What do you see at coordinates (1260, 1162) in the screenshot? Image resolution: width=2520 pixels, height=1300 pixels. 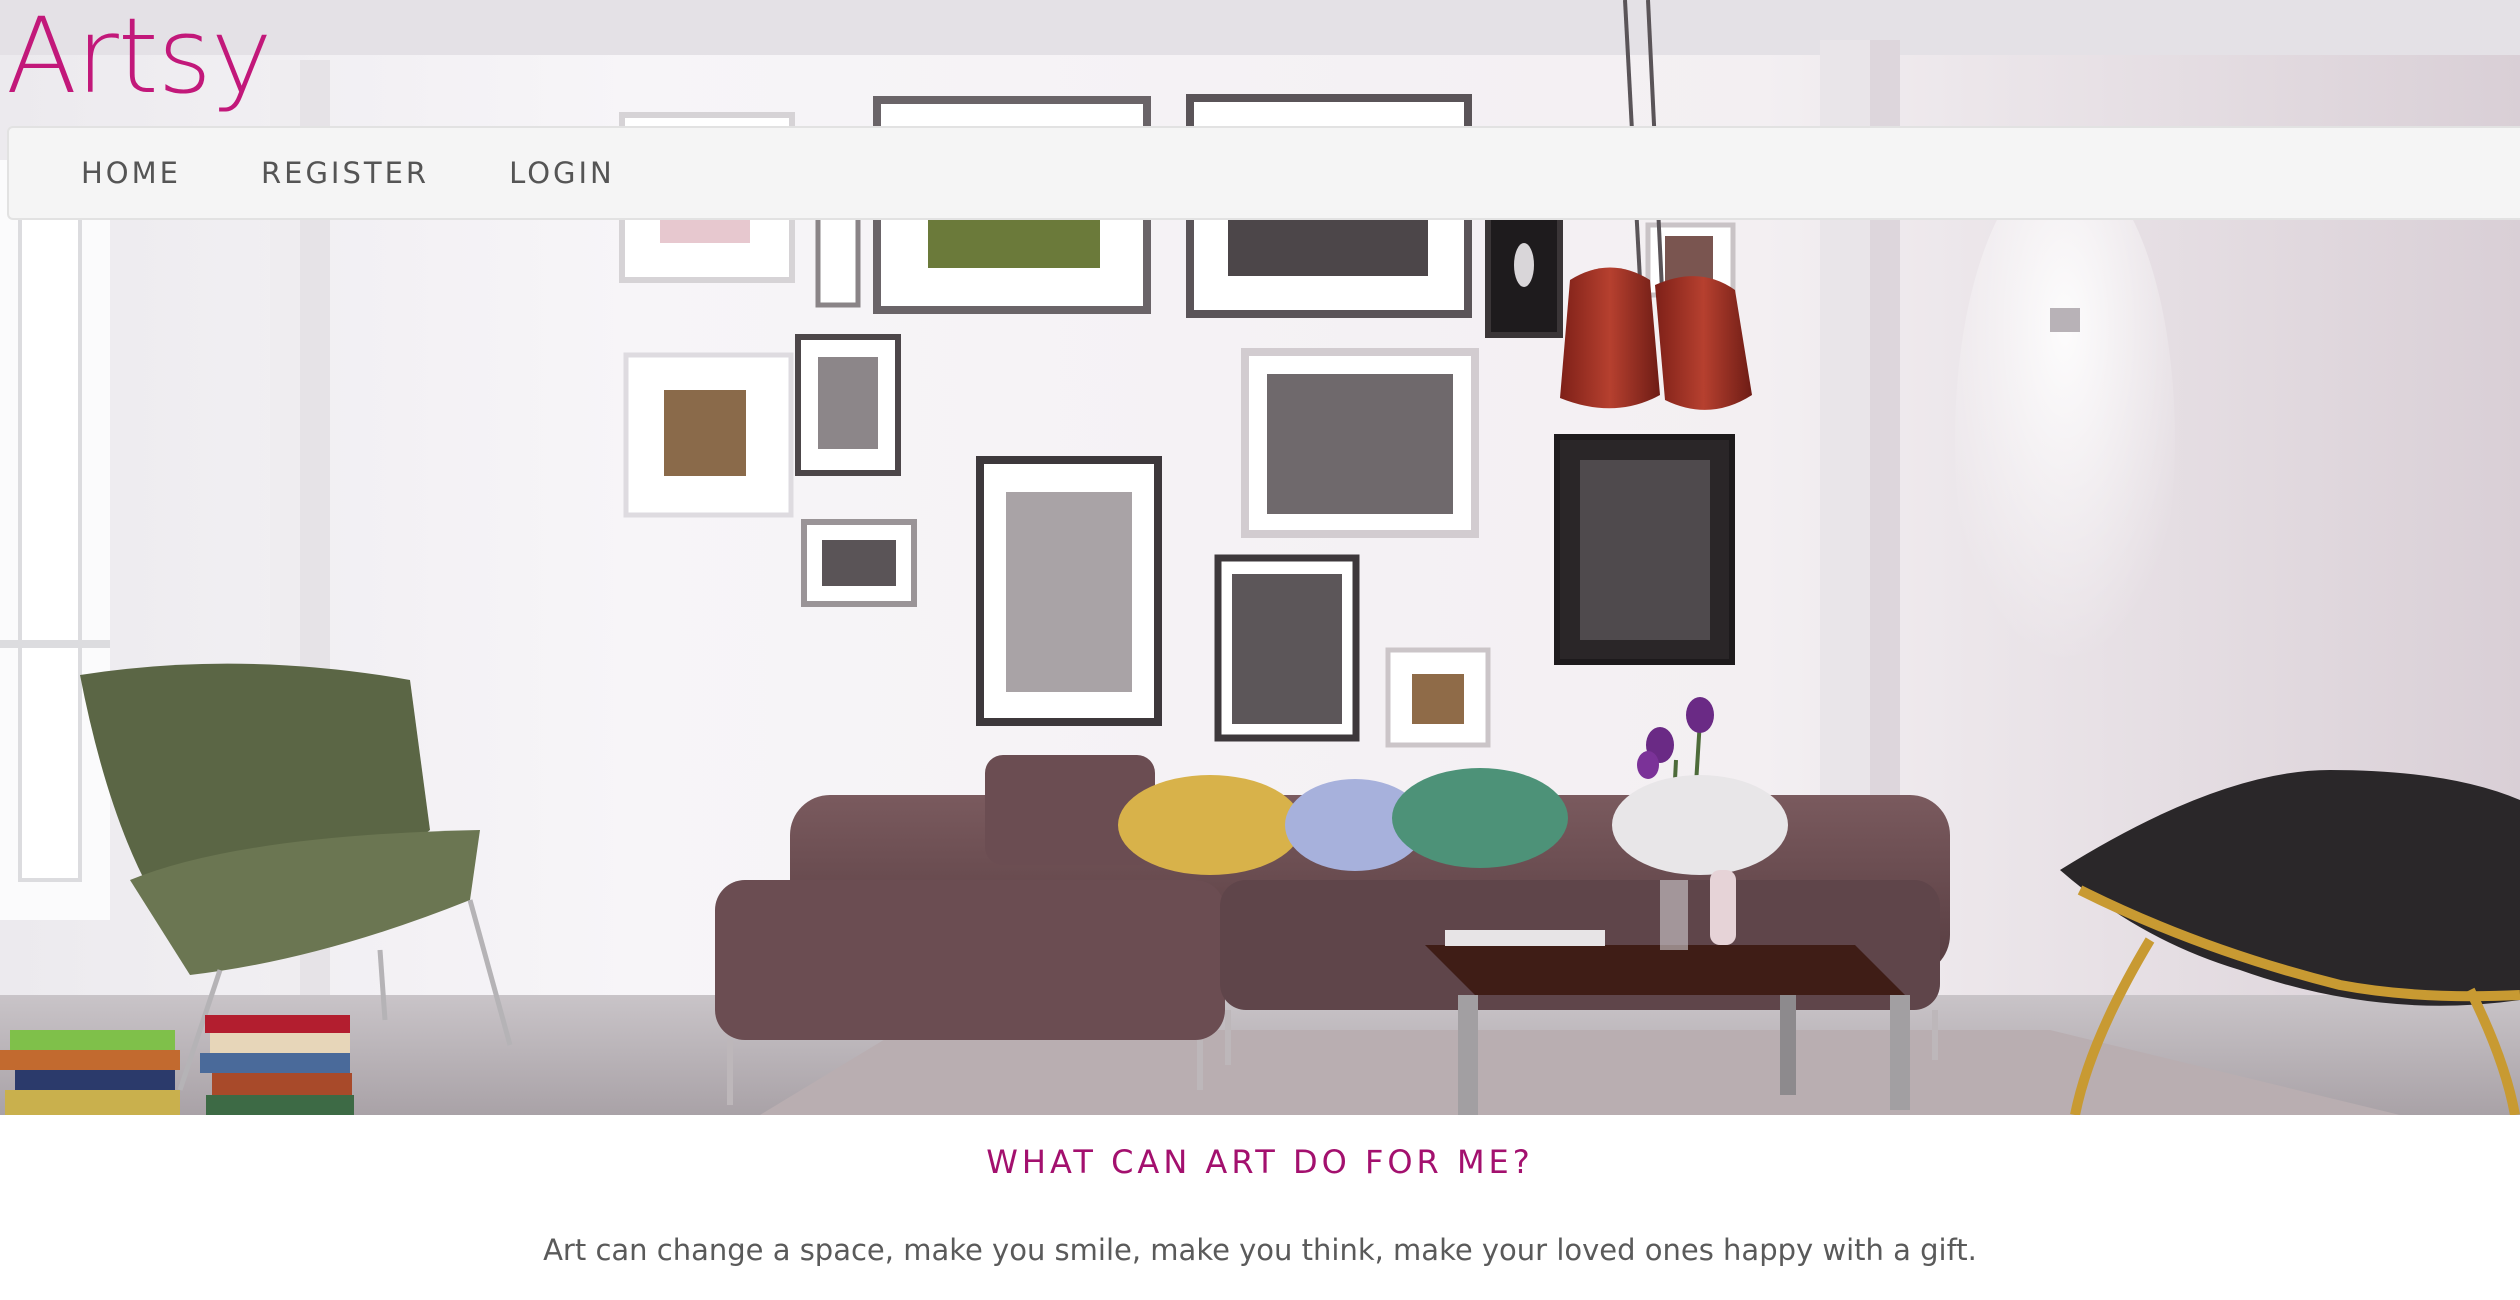 I see `section-heading: WHAT CAN ART DO FOR ME?` at bounding box center [1260, 1162].